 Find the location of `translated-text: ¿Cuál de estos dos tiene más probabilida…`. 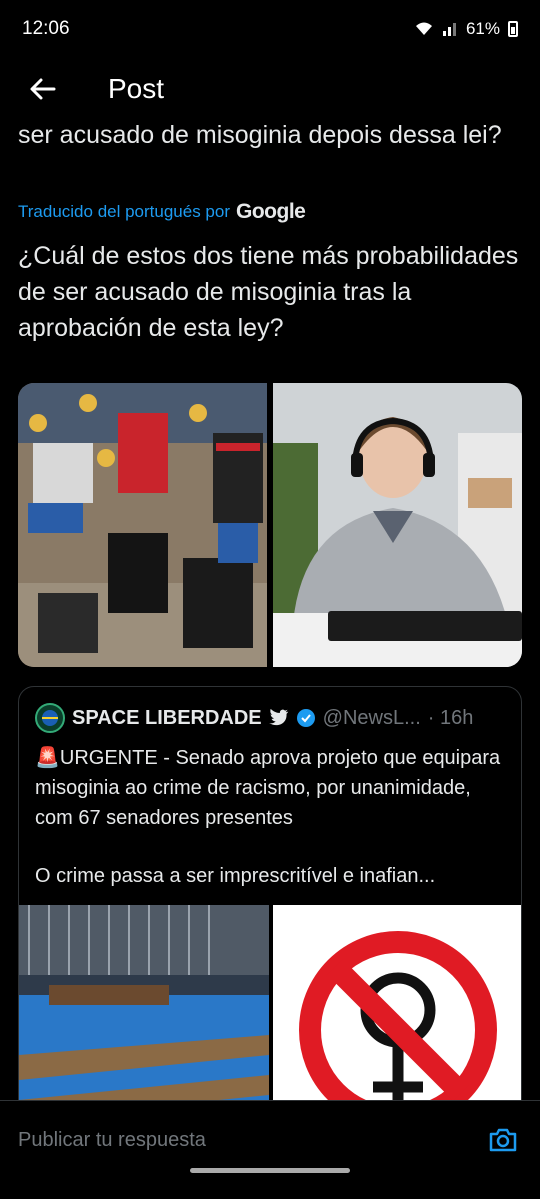

translated-text: ¿Cuál de estos dos tiene más probabilida… is located at coordinates (268, 292).